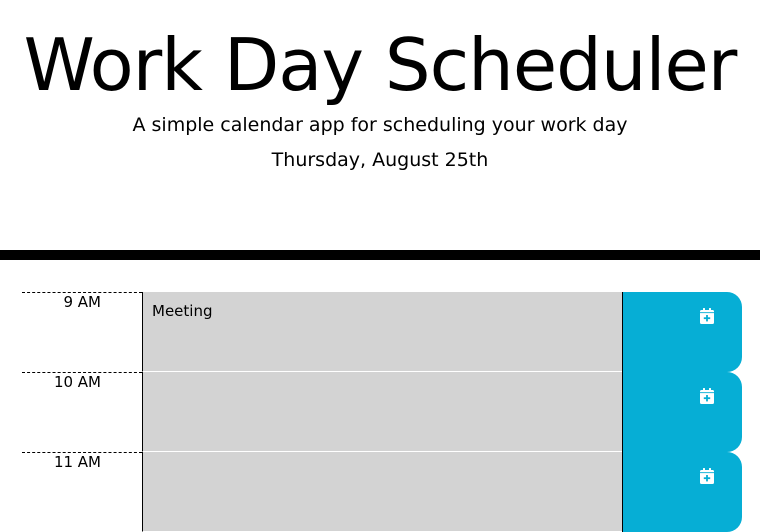 The width and height of the screenshot is (760, 532). I want to click on time-block-row: 11 AM, so click(382, 492).